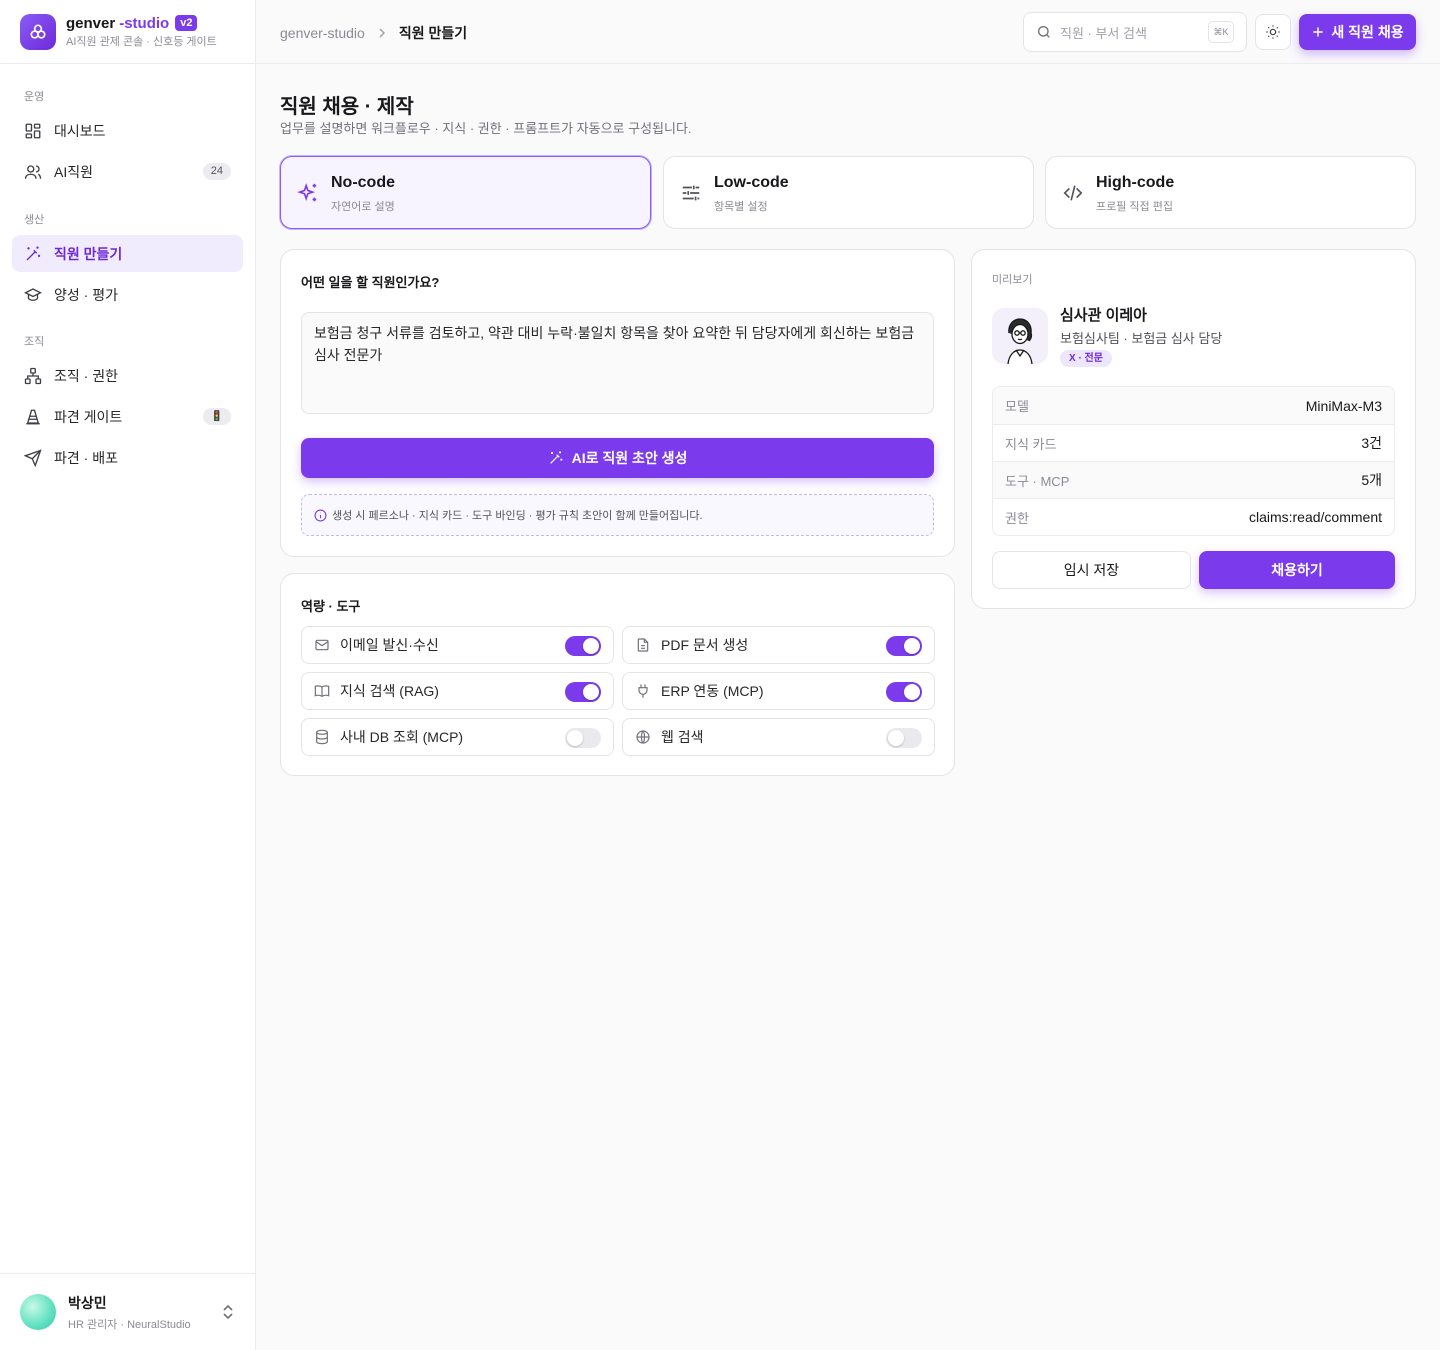 Image resolution: width=1440 pixels, height=1350 pixels. What do you see at coordinates (389, 691) in the screenshot?
I see `tool-label: 지식 검색 (RAG)` at bounding box center [389, 691].